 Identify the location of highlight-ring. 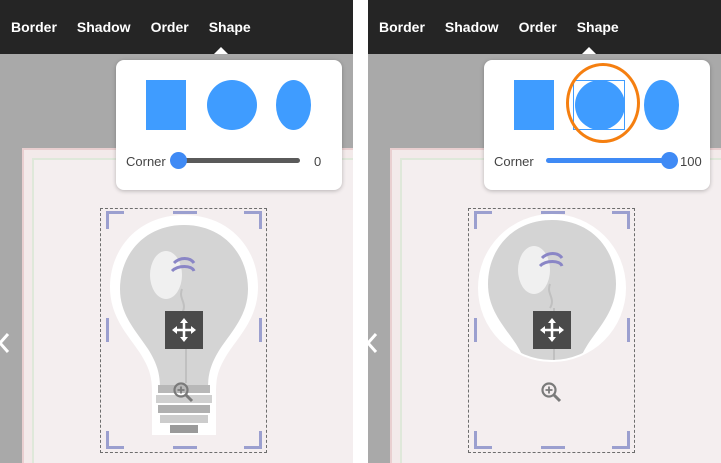
(603, 103).